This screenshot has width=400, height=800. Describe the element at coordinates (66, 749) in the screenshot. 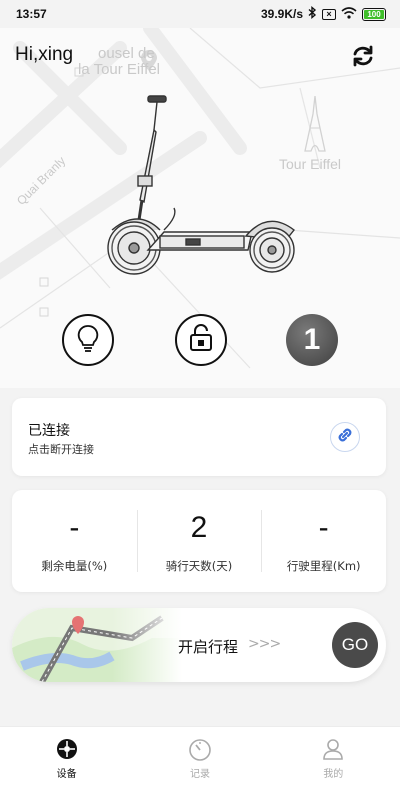

I see `device-wheel-icon` at that location.